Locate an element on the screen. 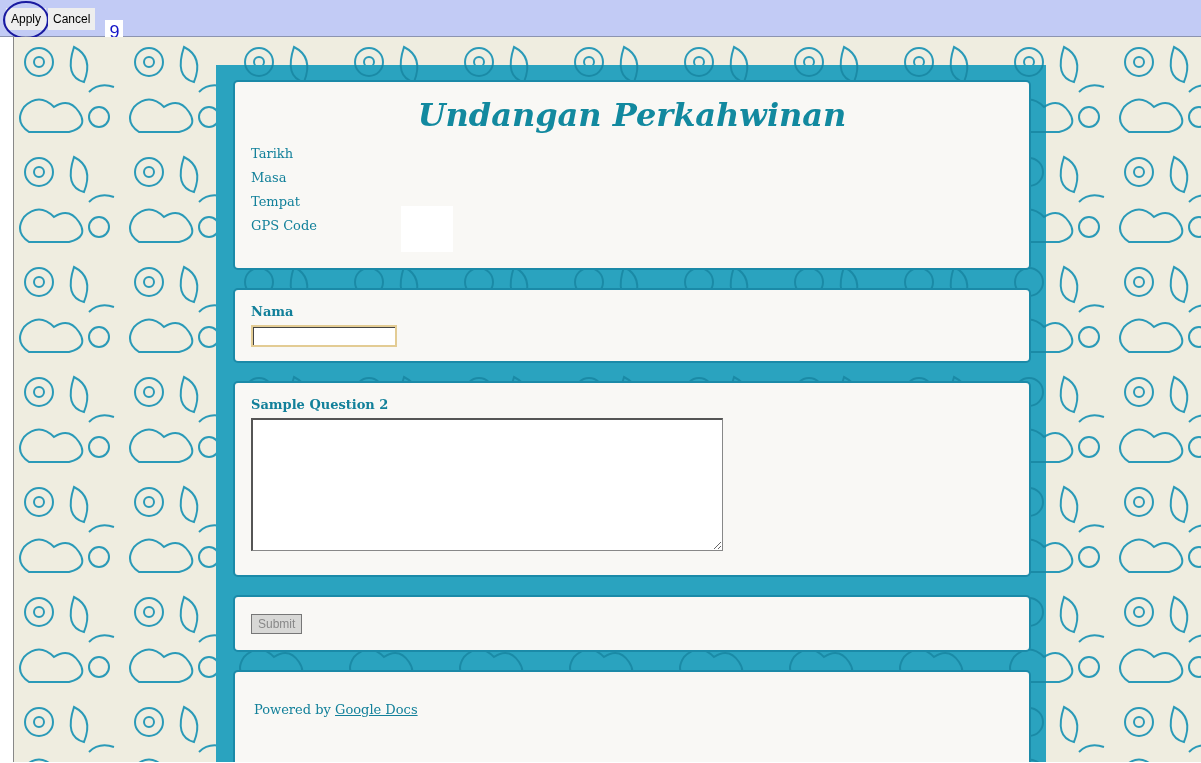 The height and width of the screenshot is (763, 1201). detail-label: Masa is located at coordinates (269, 178).